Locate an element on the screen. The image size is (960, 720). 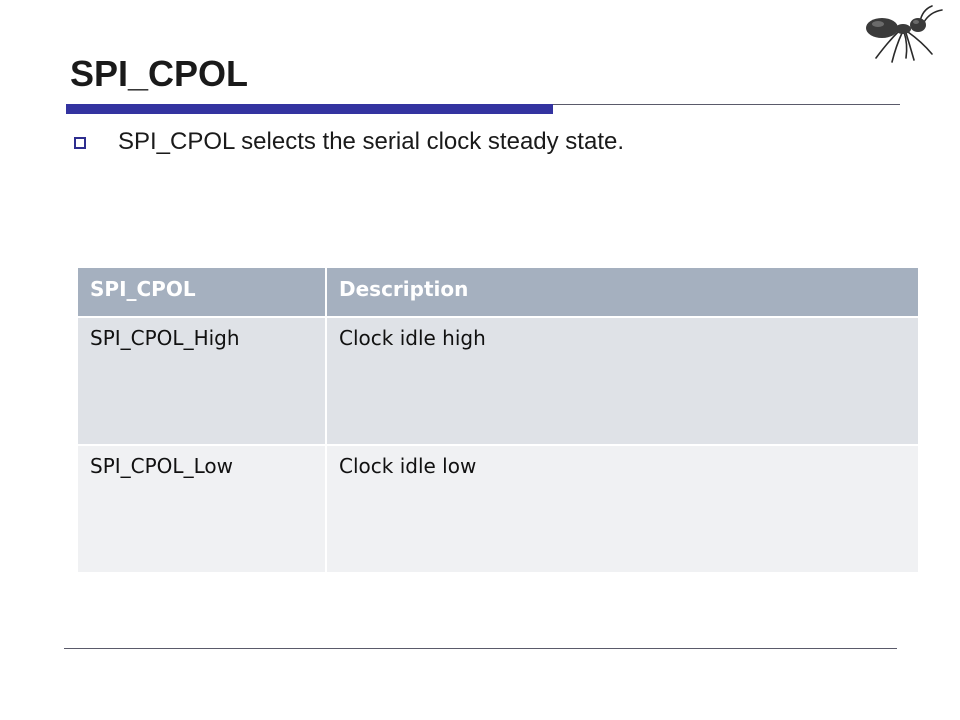
column-header-description: Description is located at coordinates (621, 293).